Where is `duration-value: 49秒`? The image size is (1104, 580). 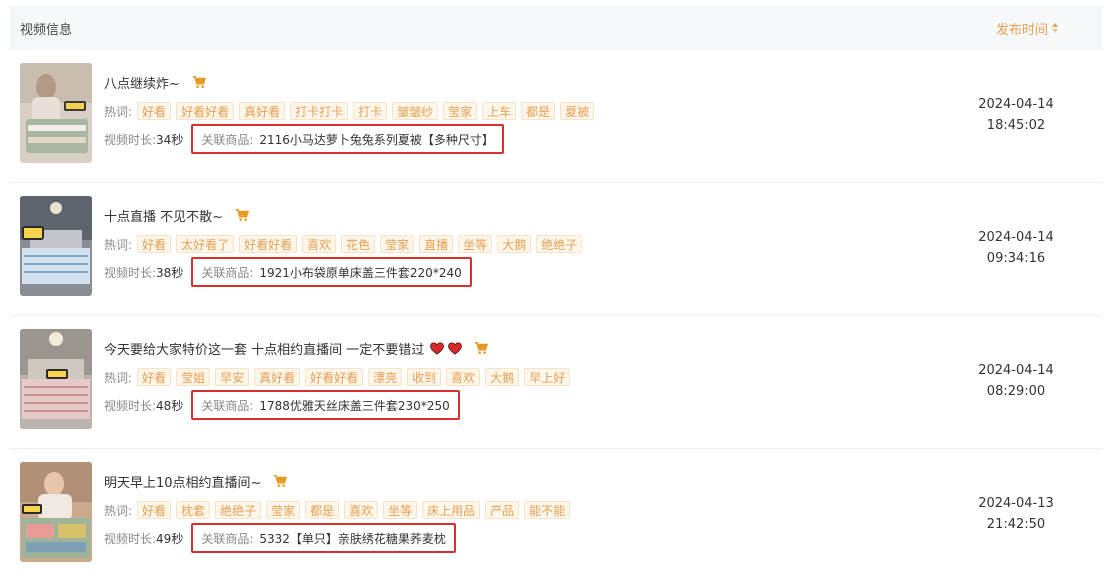 duration-value: 49秒 is located at coordinates (170, 538).